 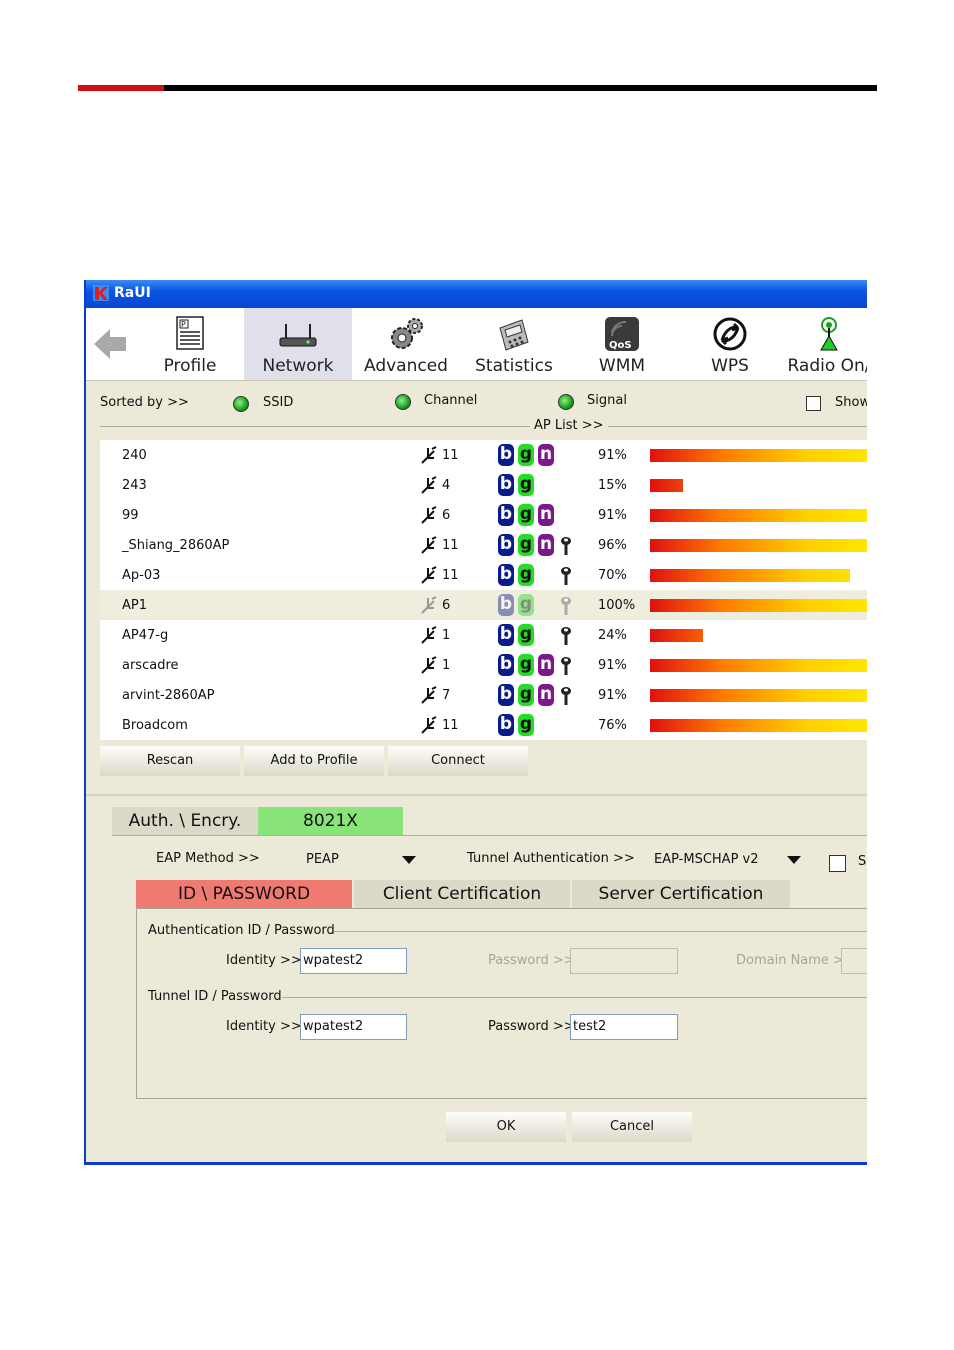 What do you see at coordinates (622, 334) in the screenshot?
I see `qos-icon: QoS` at bounding box center [622, 334].